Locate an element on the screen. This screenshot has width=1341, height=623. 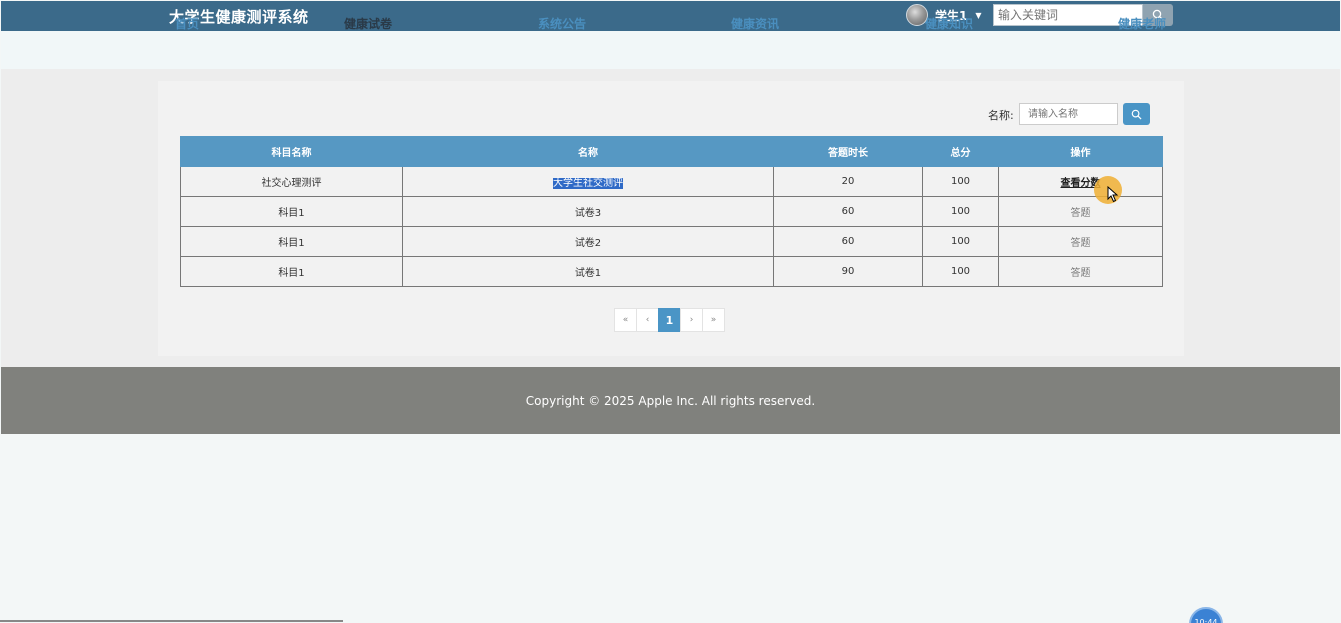
bottom-scroll-indicator is located at coordinates (171, 621).